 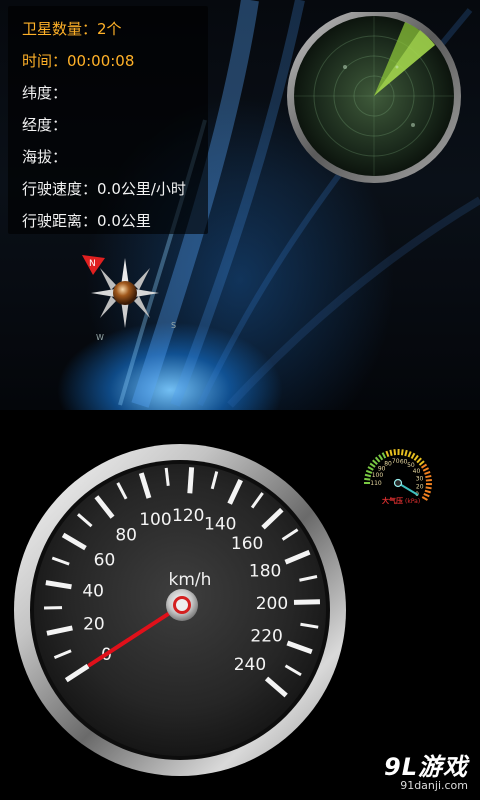 I want to click on altitude-label: 海拔：, so click(x=45, y=157).